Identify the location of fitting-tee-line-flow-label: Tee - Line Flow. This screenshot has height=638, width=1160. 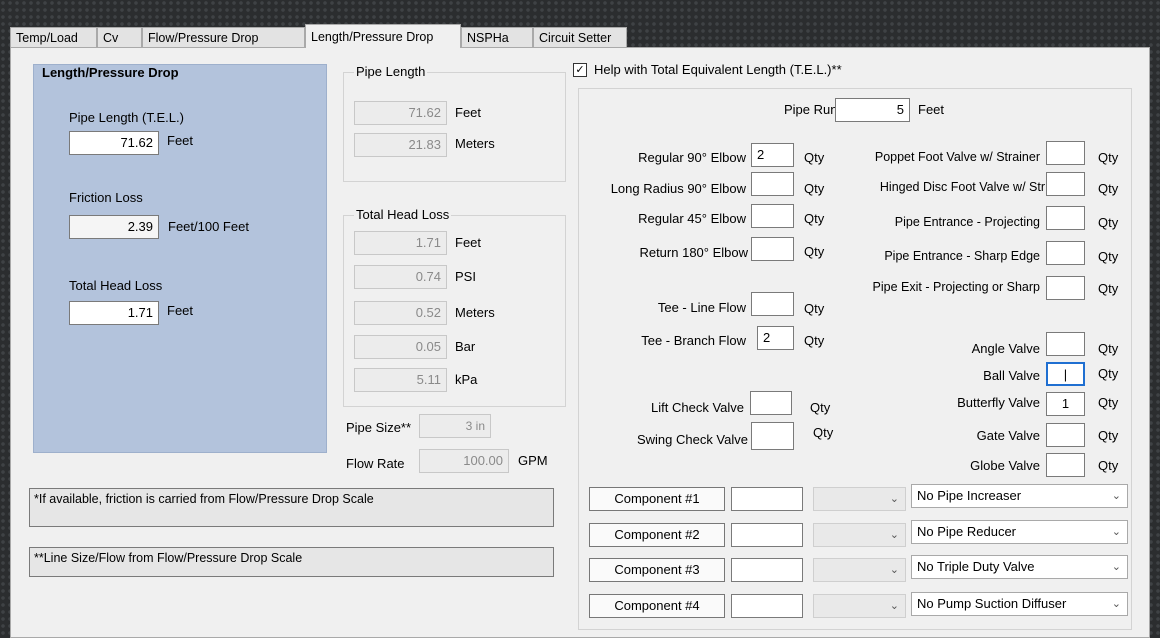
(701, 307).